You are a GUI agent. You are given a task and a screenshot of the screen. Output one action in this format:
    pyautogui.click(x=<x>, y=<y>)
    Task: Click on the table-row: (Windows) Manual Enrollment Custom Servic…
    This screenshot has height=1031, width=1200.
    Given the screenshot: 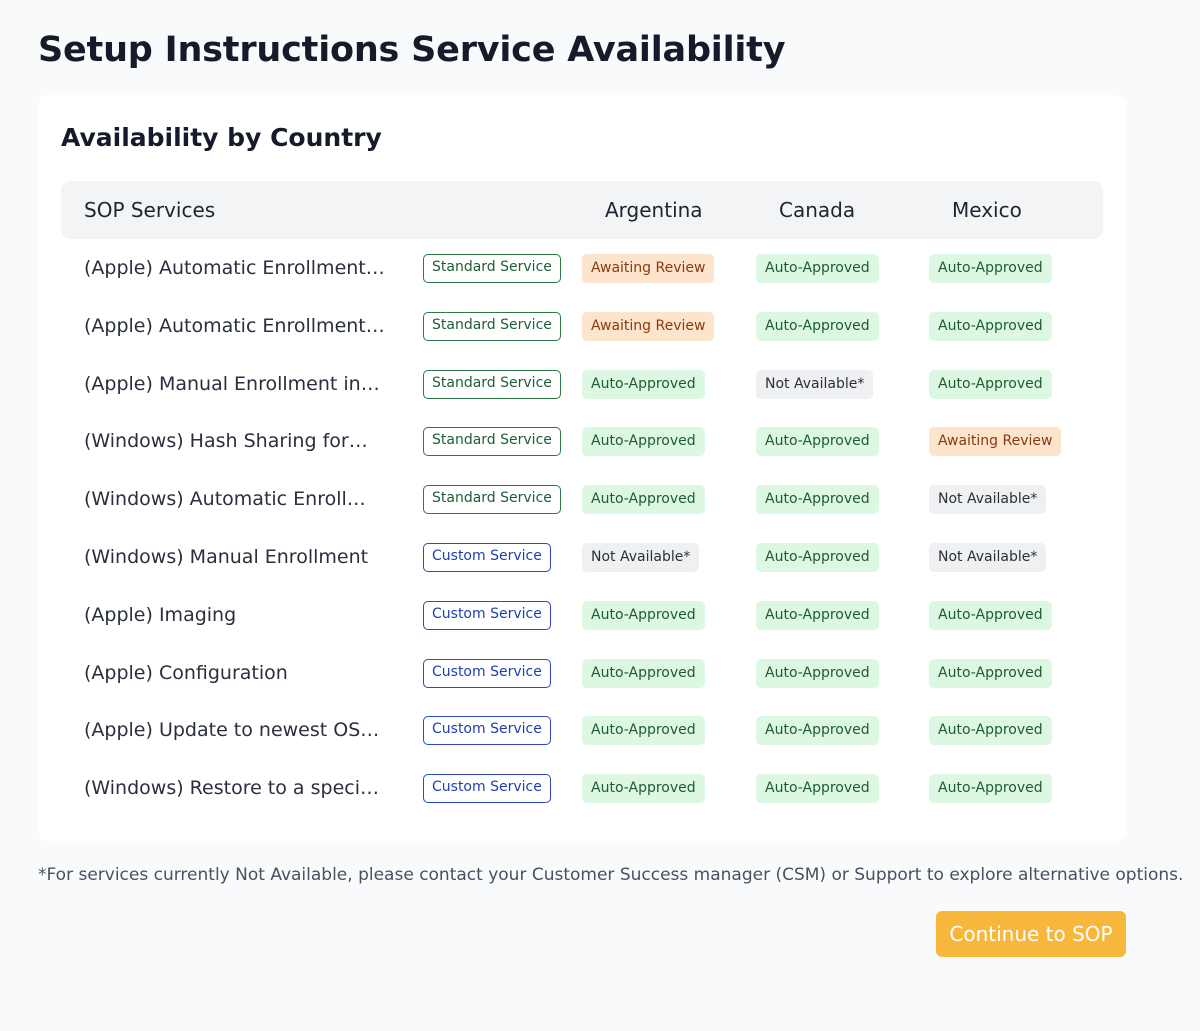 What is the action you would take?
    pyautogui.click(x=582, y=557)
    